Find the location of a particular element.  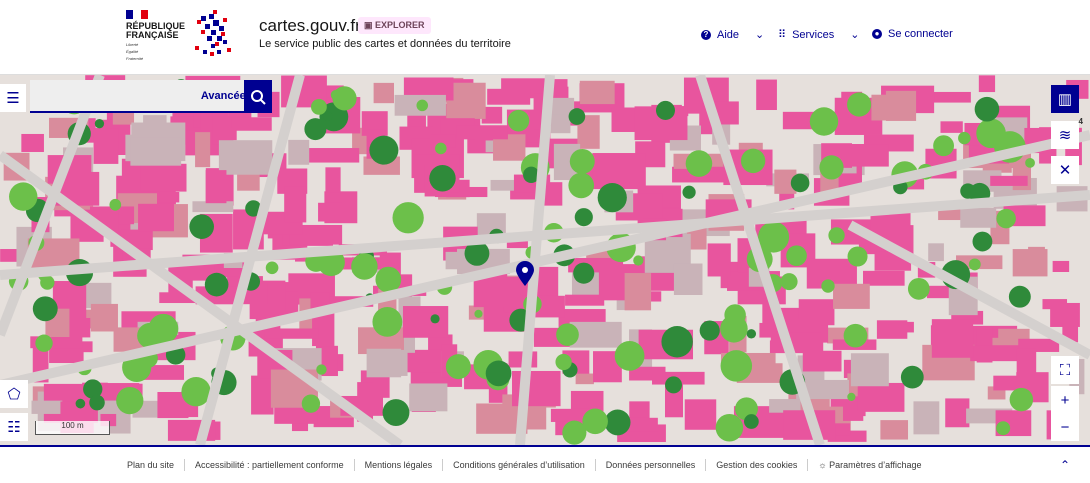

footer-link-legal: Mentions légales is located at coordinates (399, 465).